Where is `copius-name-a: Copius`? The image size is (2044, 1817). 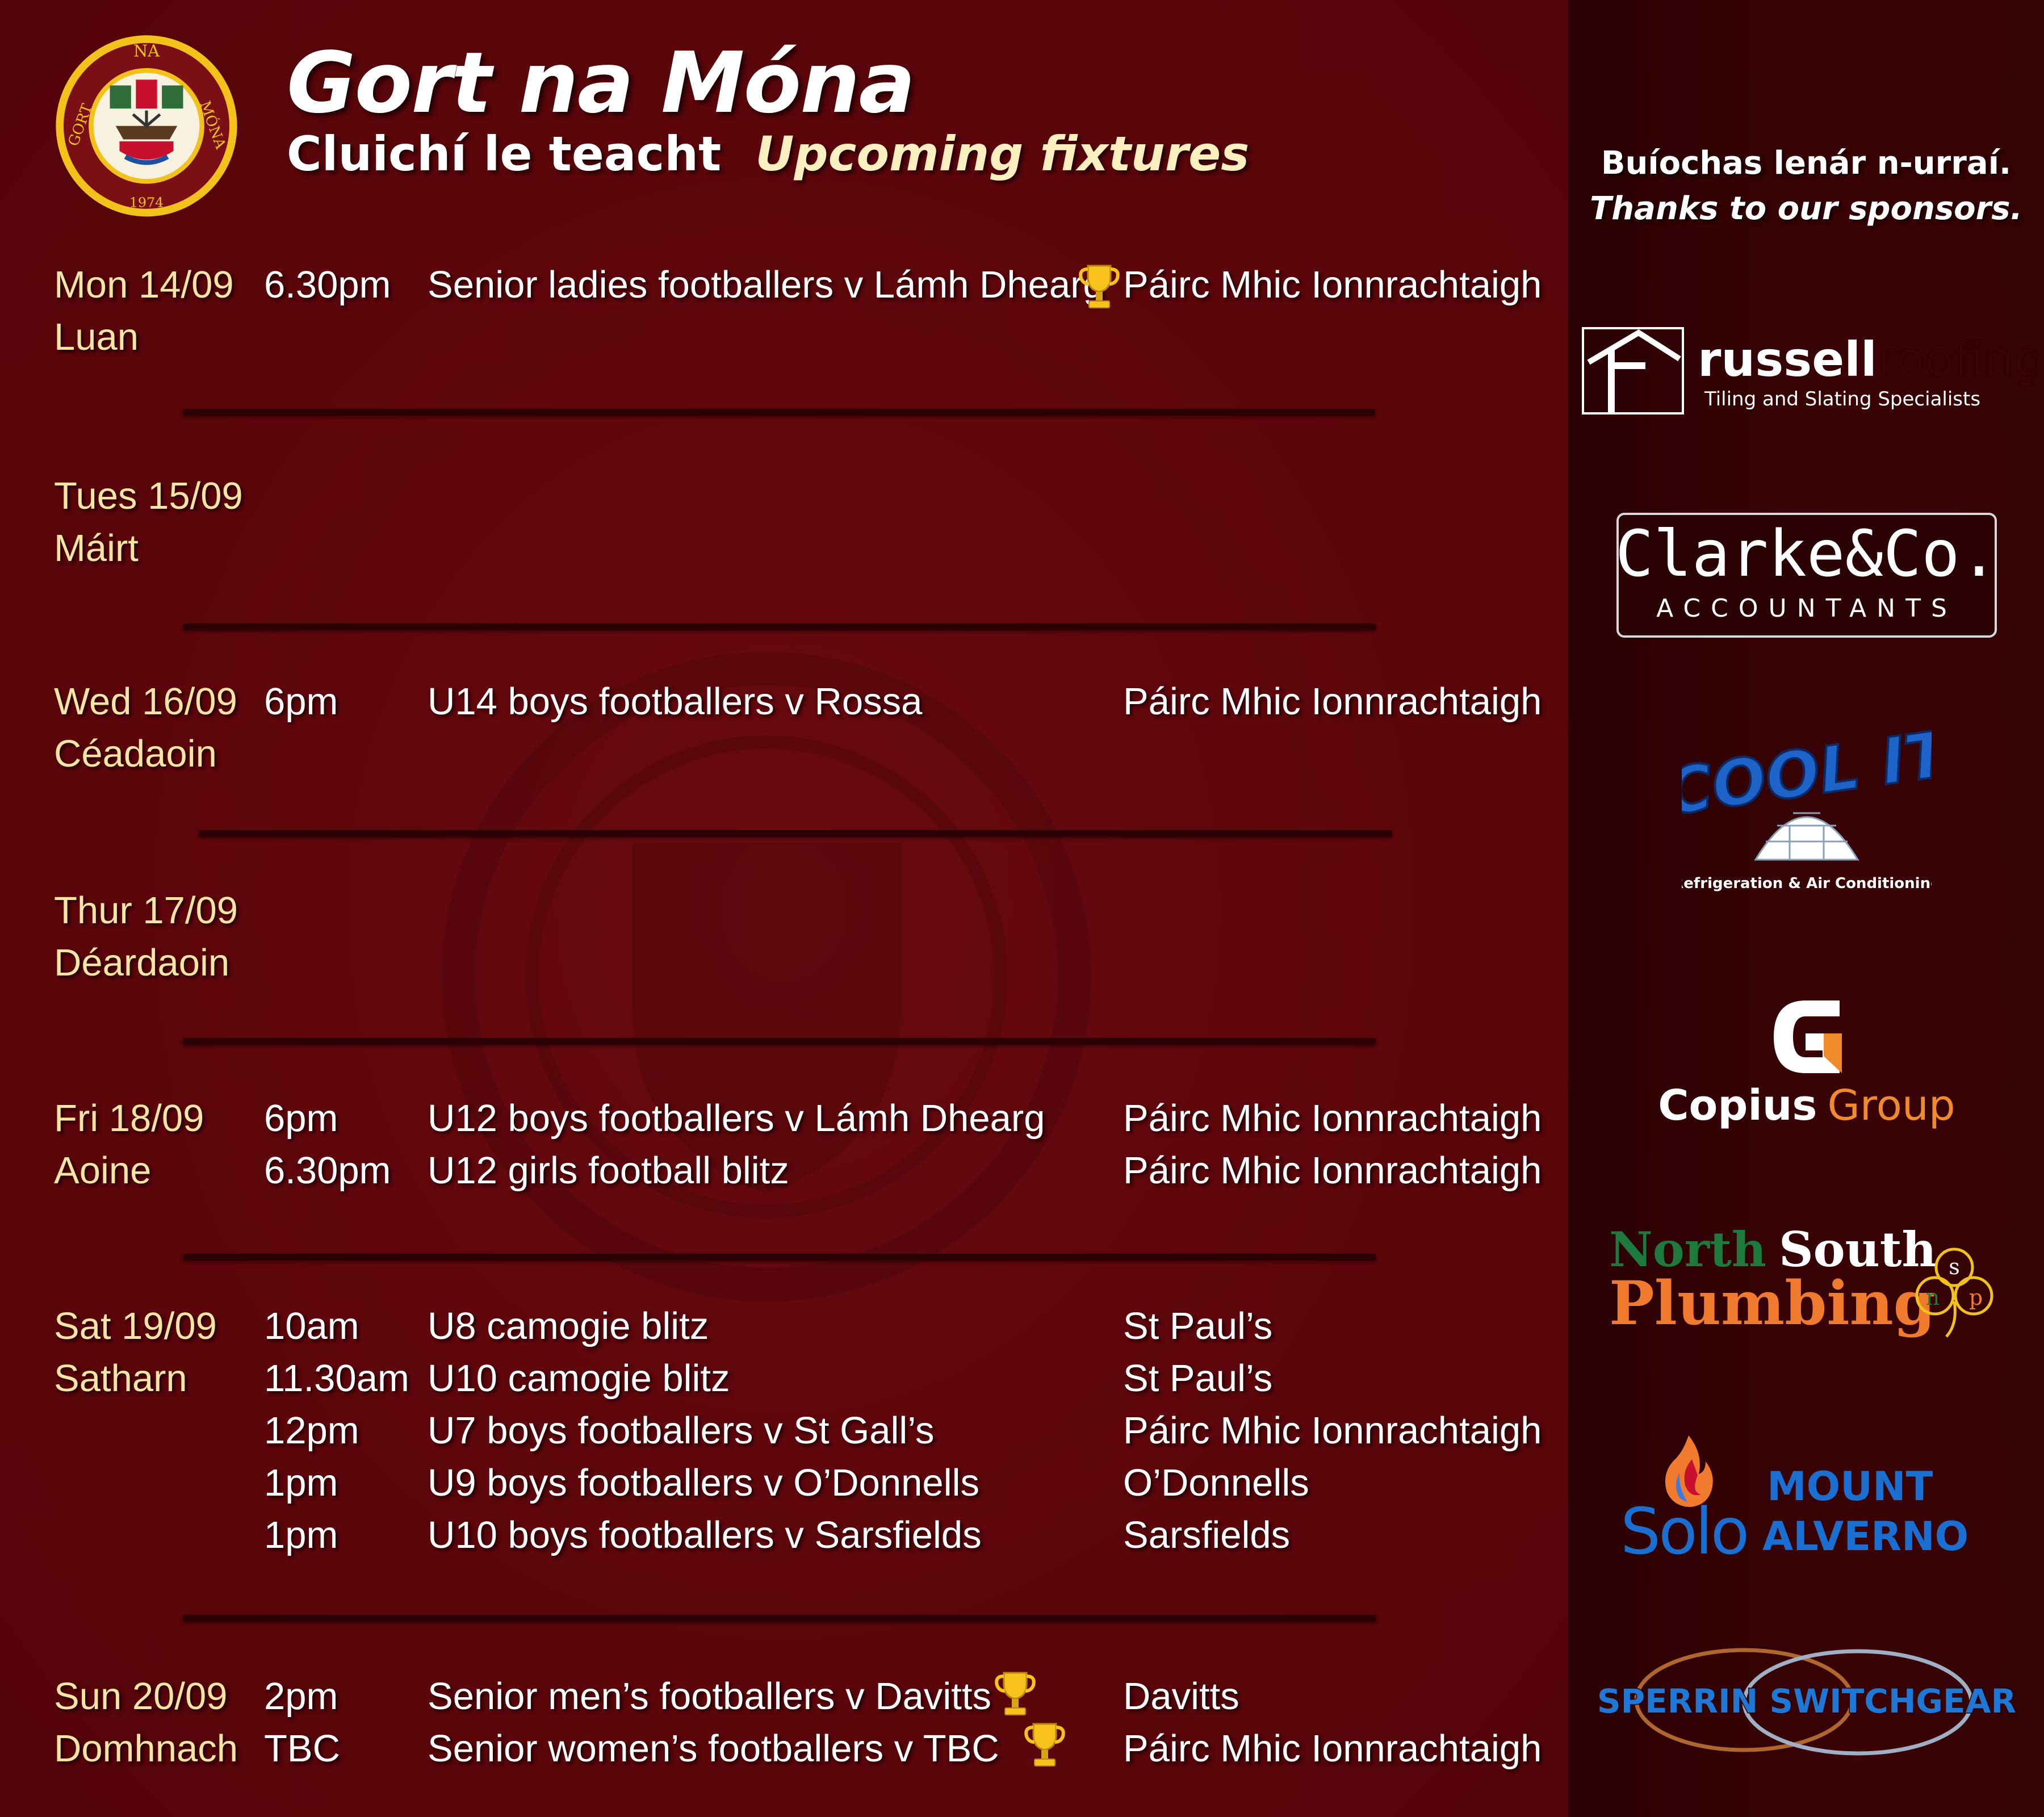 copius-name-a: Copius is located at coordinates (1738, 1105).